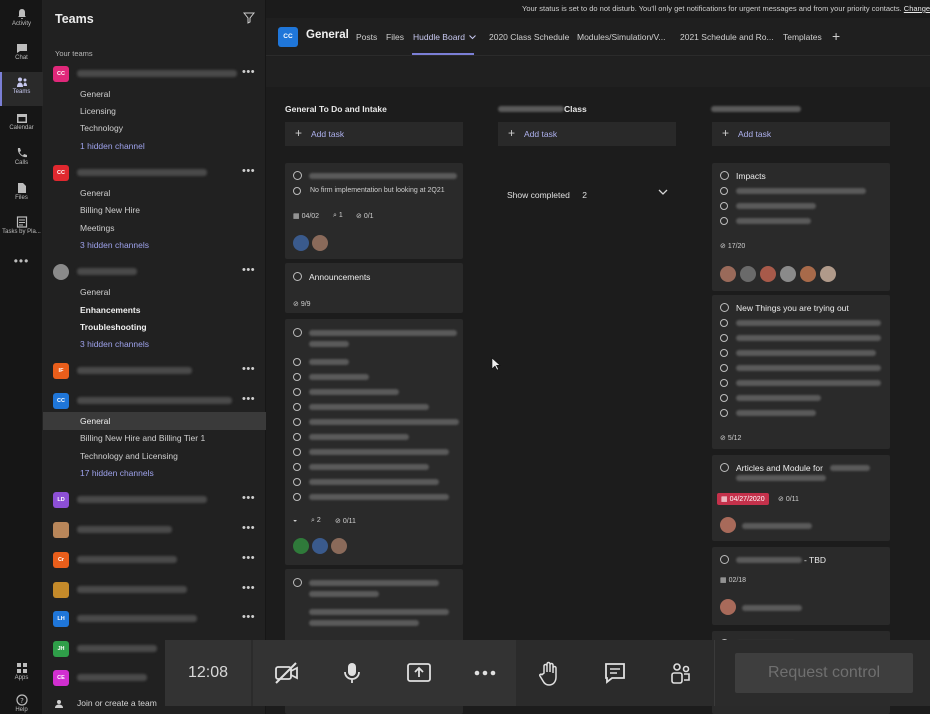 The image size is (930, 714). Describe the element at coordinates (117, 703) in the screenshot. I see `join-or-create-team-button: Join or create a team` at that location.